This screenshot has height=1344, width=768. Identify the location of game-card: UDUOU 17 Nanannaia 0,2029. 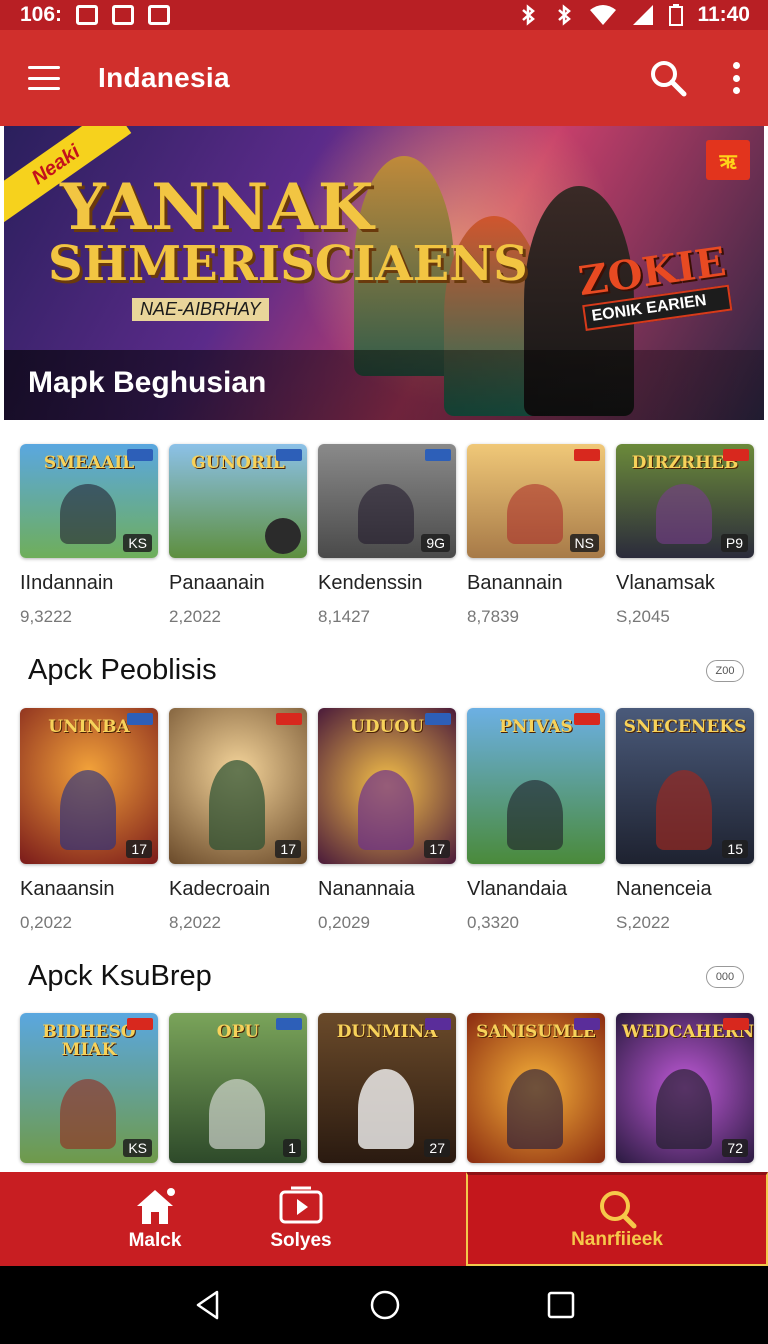
(387, 820).